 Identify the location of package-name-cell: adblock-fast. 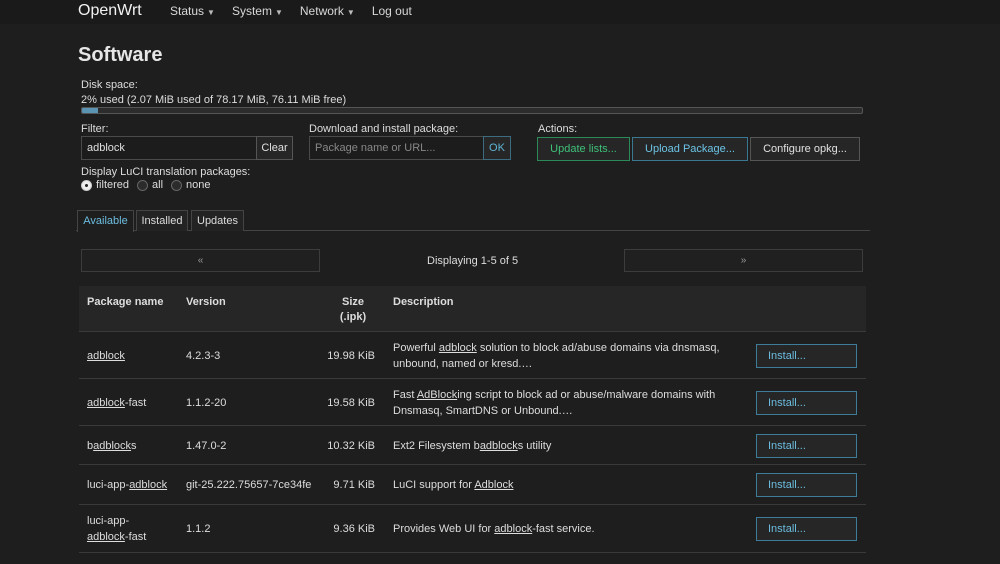
(116, 403).